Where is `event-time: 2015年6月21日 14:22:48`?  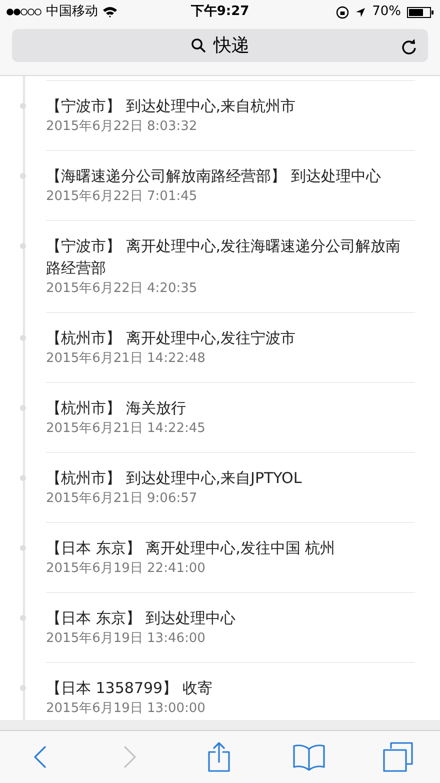
event-time: 2015年6月21日 14:22:48 is located at coordinates (126, 359).